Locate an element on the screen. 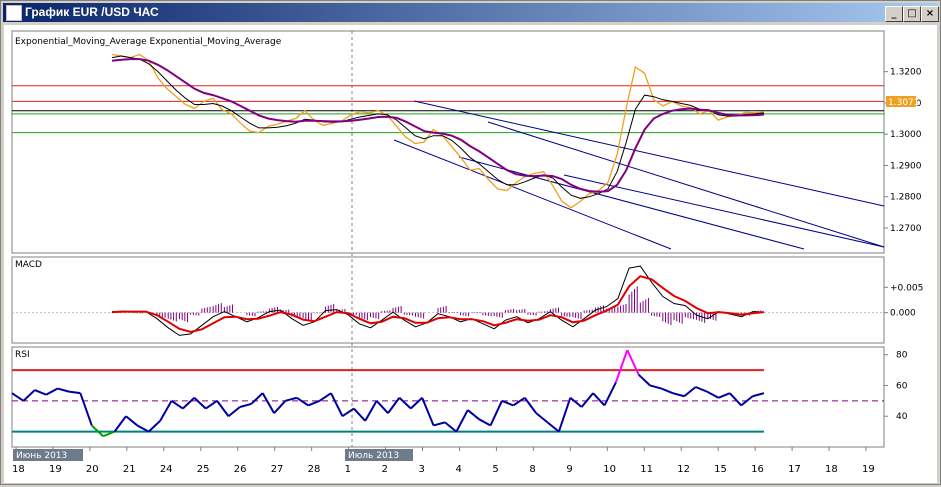 The width and height of the screenshot is (941, 487). x-axis-tick-label: 27 is located at coordinates (277, 469).